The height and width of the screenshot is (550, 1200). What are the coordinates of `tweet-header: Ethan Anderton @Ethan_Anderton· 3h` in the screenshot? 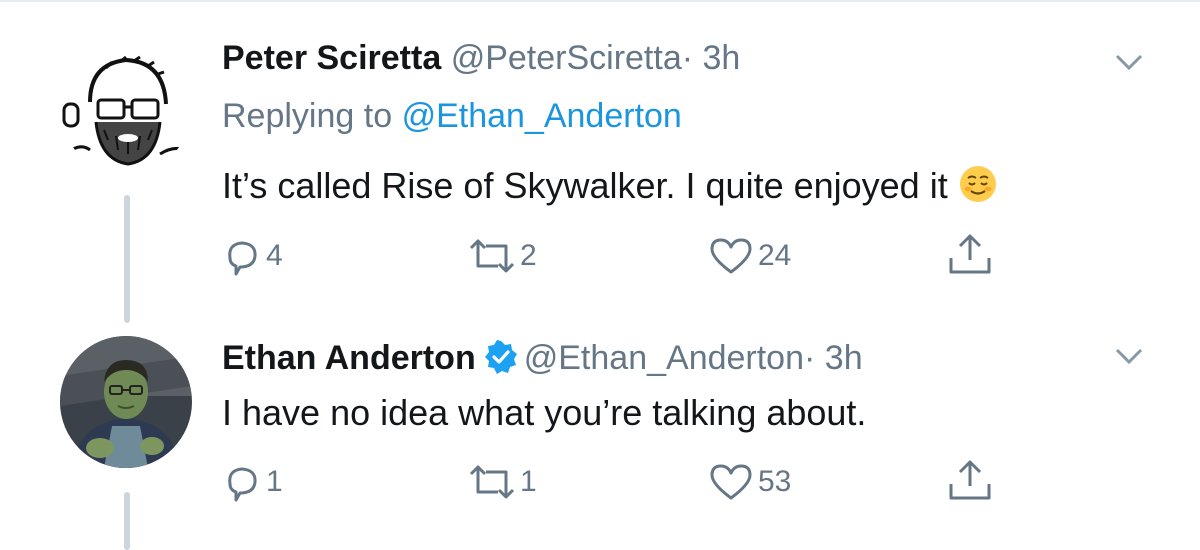 It's located at (542, 358).